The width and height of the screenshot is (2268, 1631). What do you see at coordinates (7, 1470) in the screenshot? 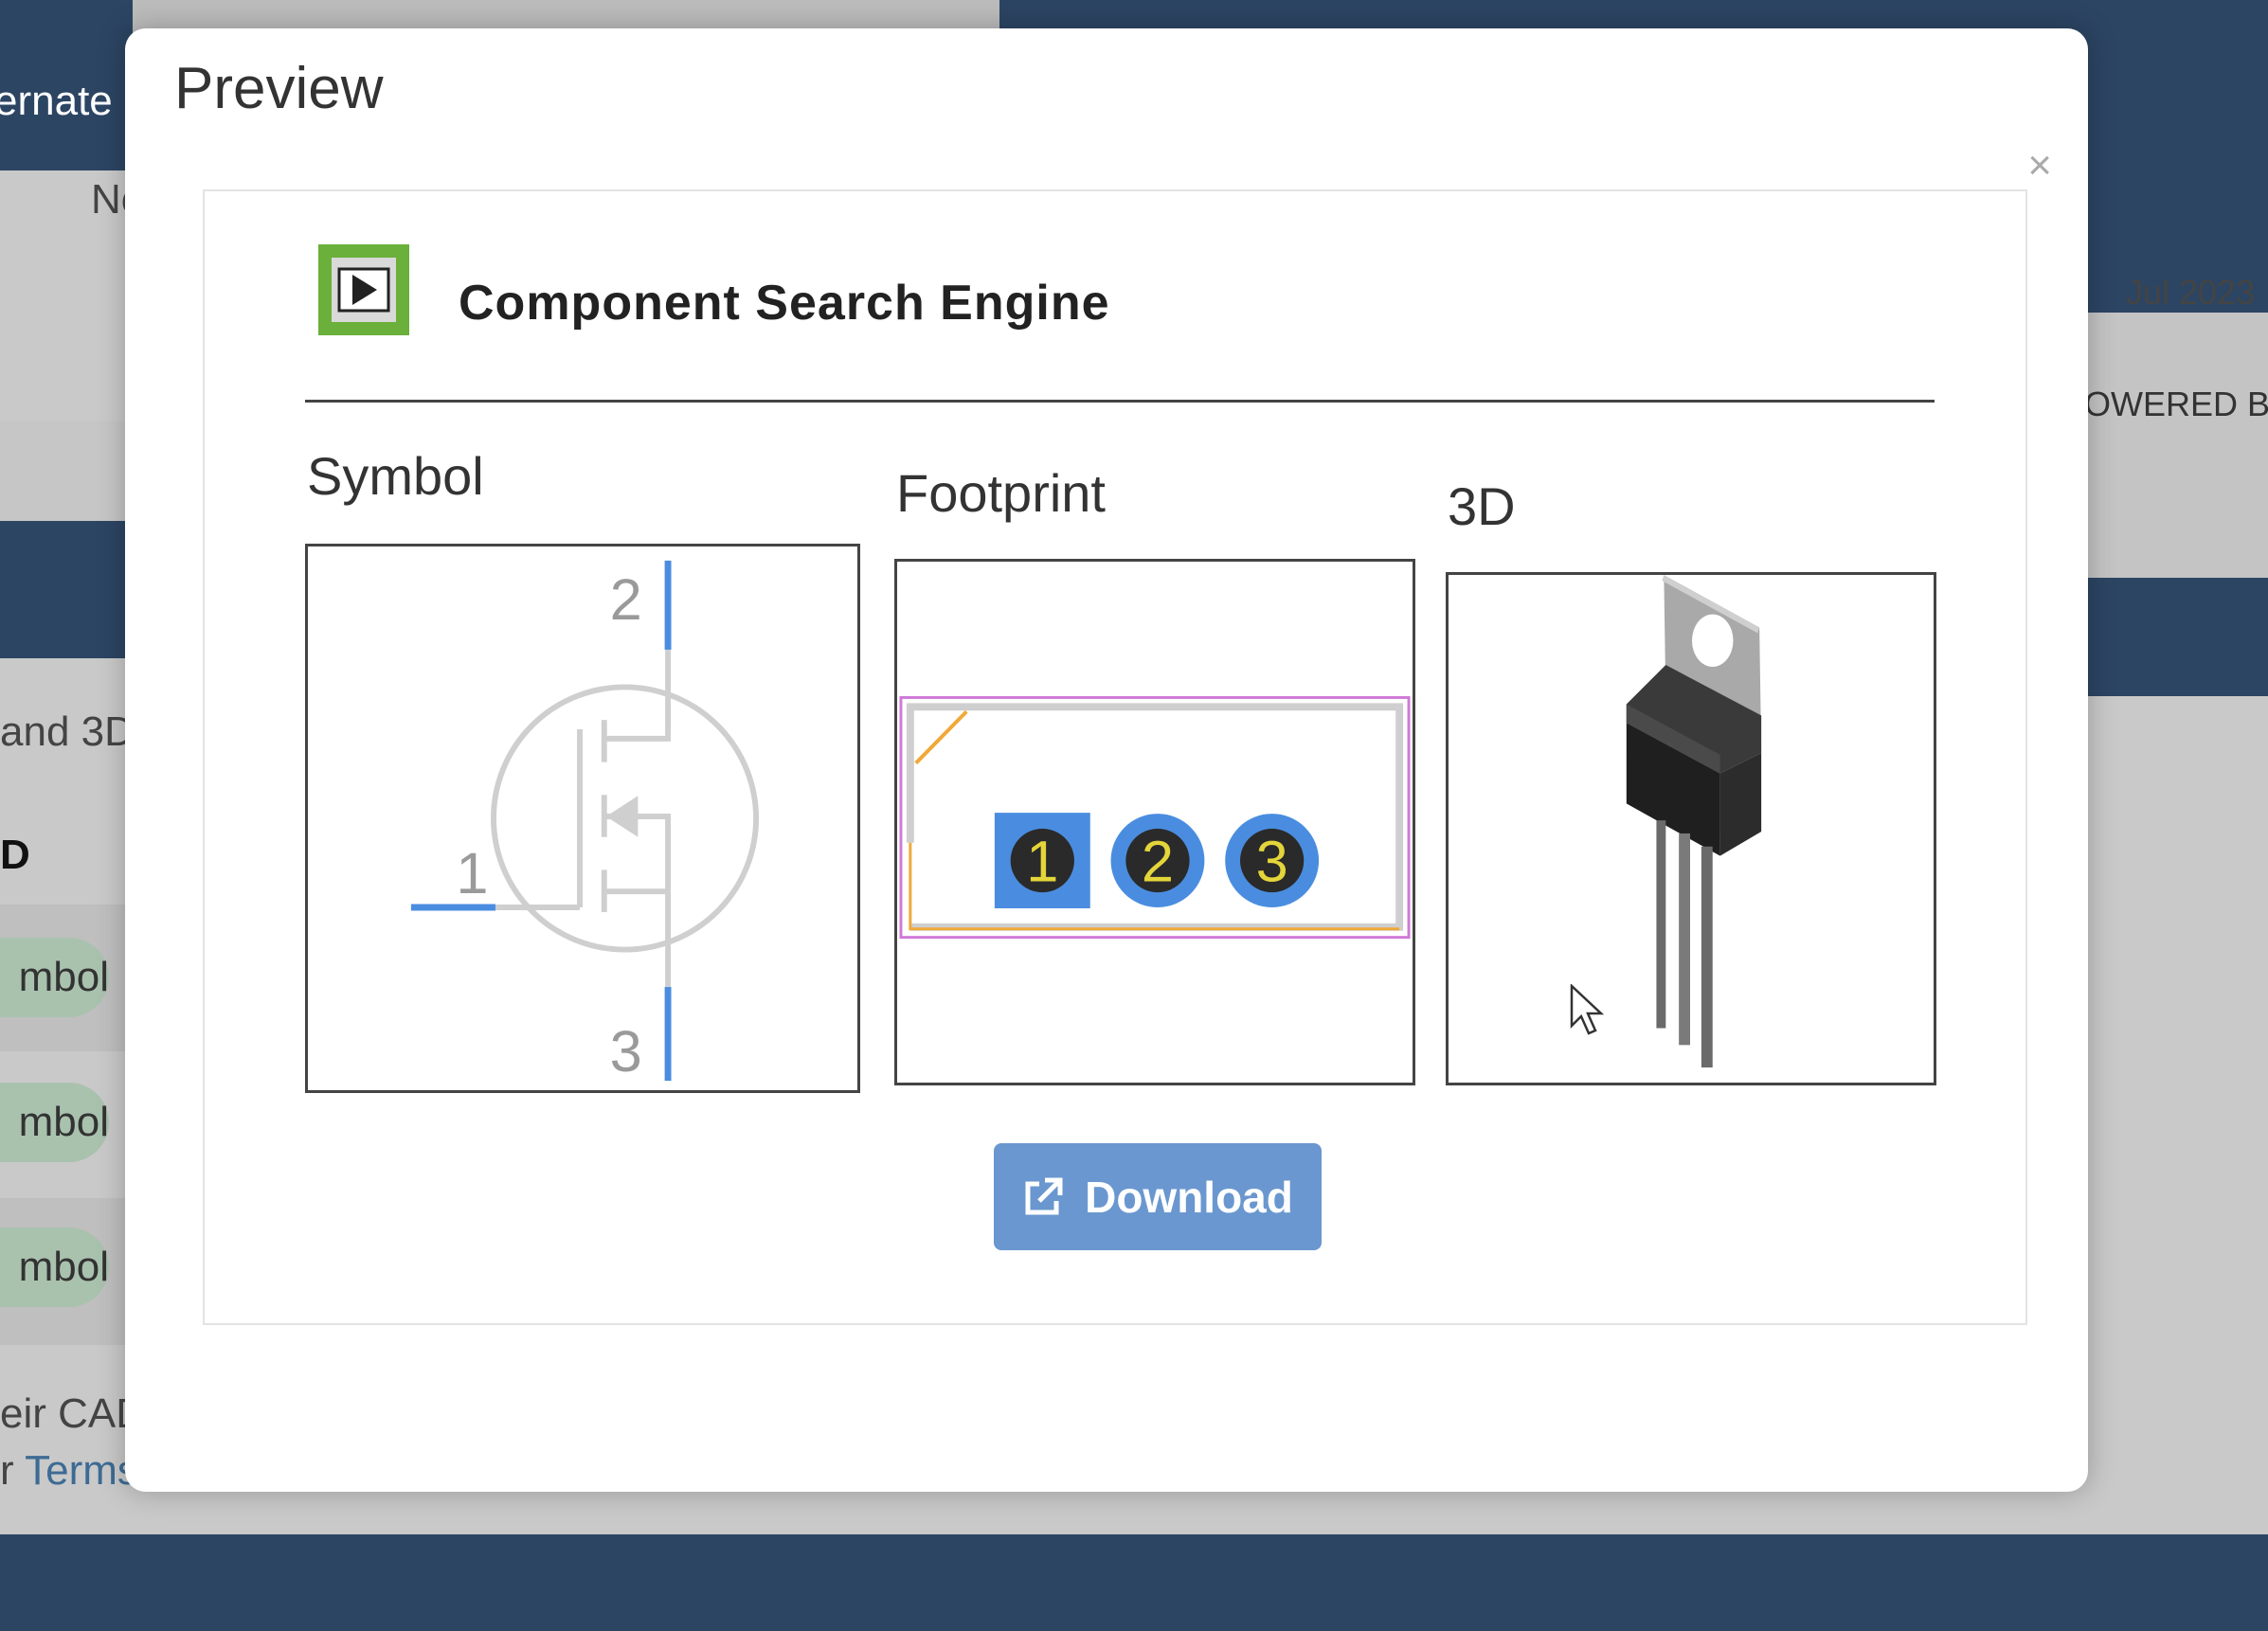
I see `bg-terms-prefix: r` at bounding box center [7, 1470].